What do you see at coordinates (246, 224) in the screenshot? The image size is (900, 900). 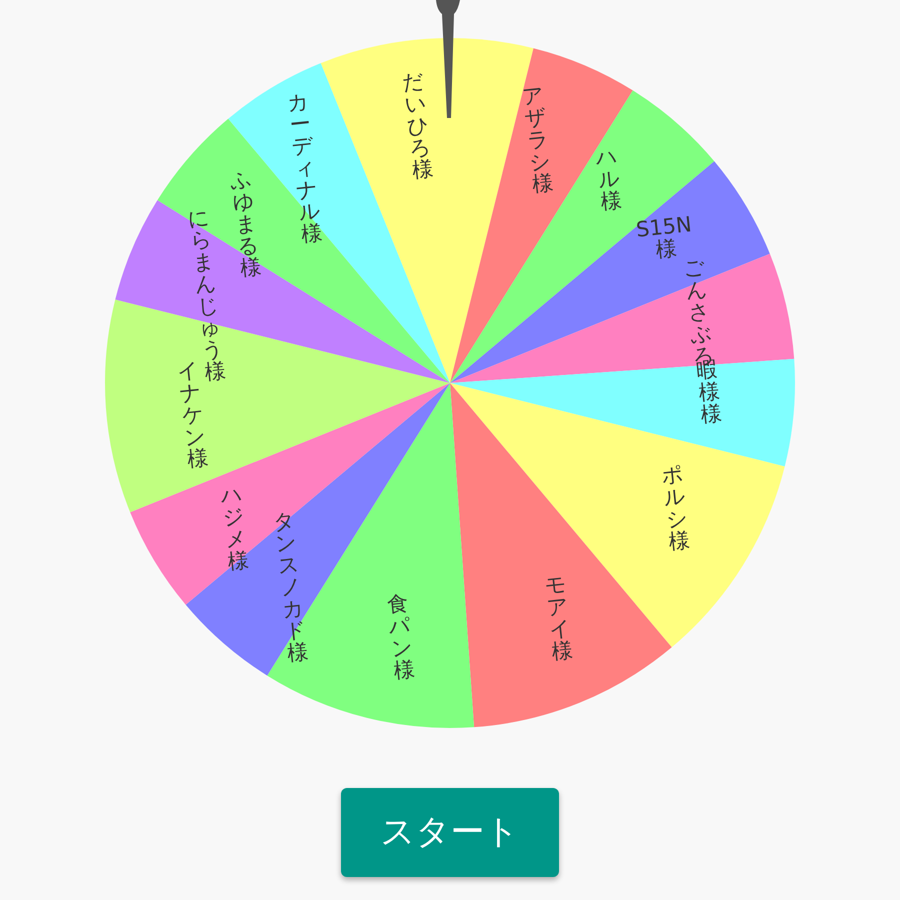 I see `slice-label: ふゆまる様` at bounding box center [246, 224].